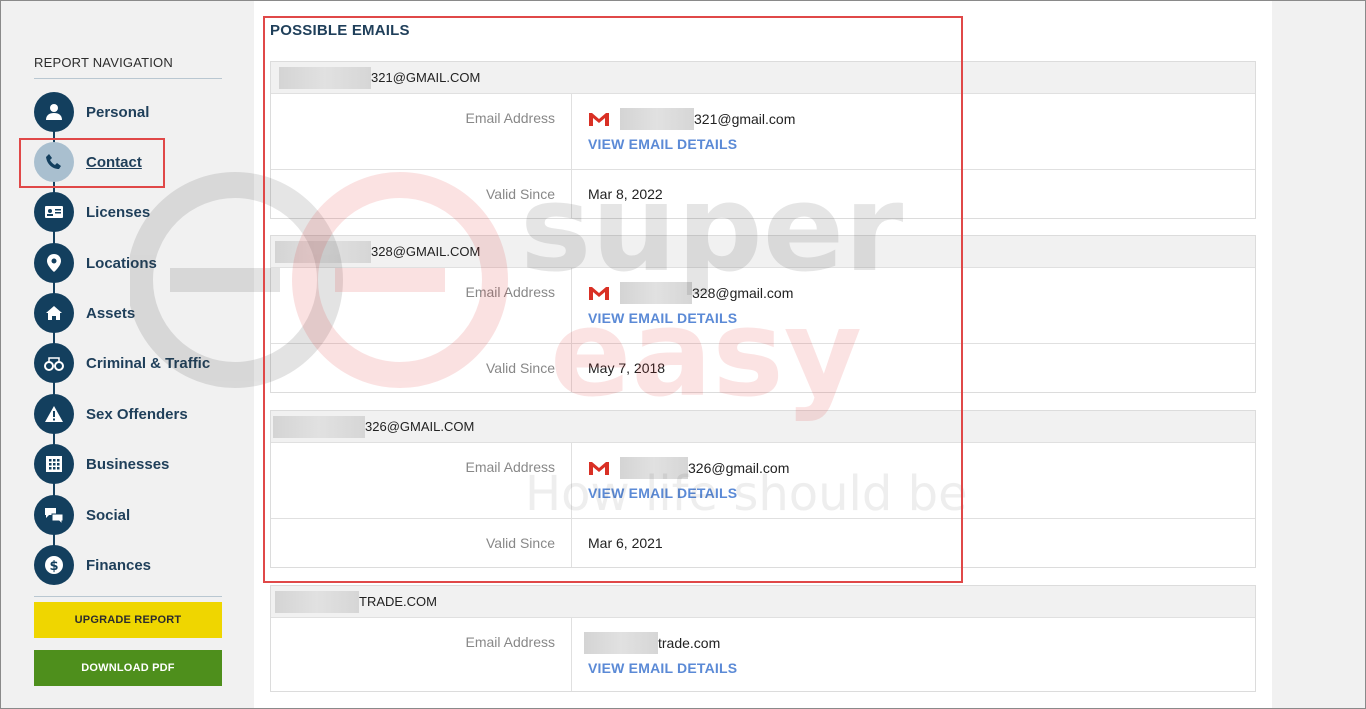 Image resolution: width=1366 pixels, height=709 pixels. I want to click on sidebar-item-label: Businesses, so click(128, 464).